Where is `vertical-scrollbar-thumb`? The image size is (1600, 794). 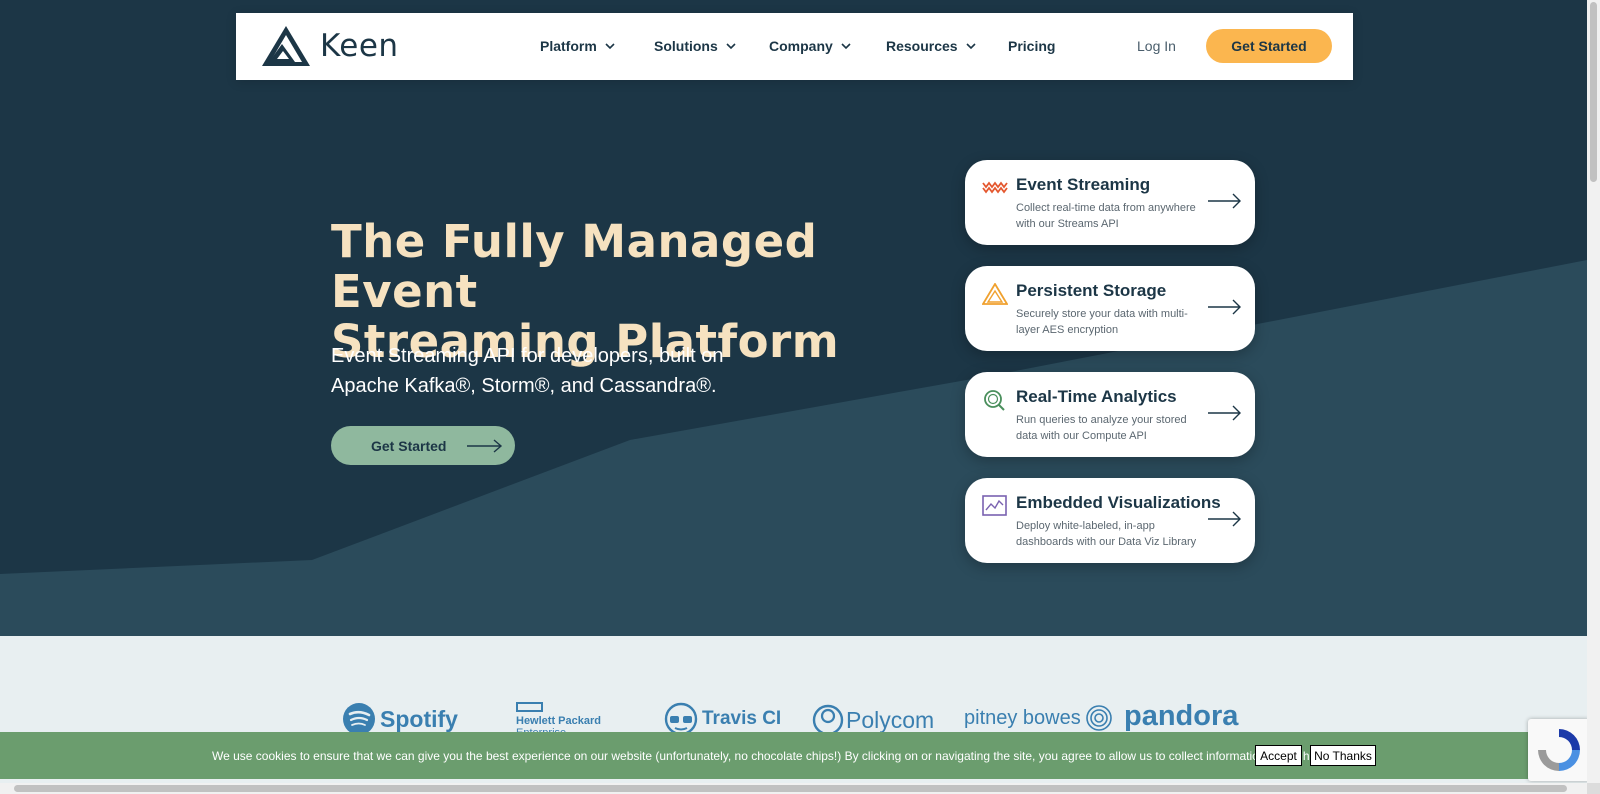 vertical-scrollbar-thumb is located at coordinates (1593, 92).